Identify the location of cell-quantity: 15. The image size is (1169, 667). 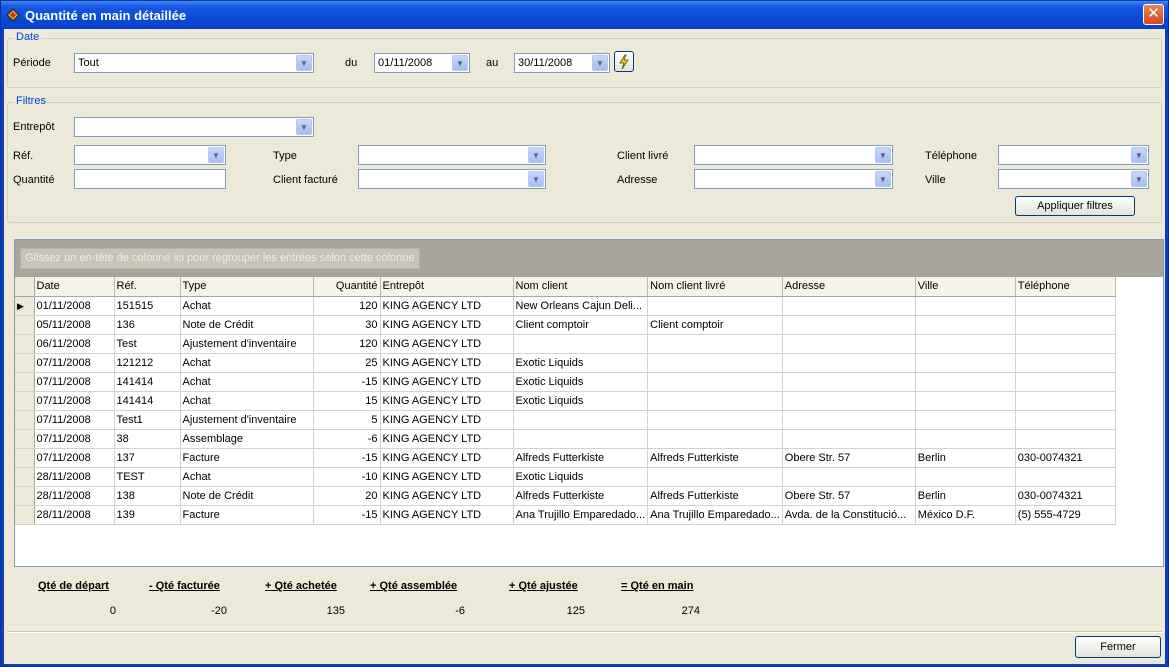
(347, 401).